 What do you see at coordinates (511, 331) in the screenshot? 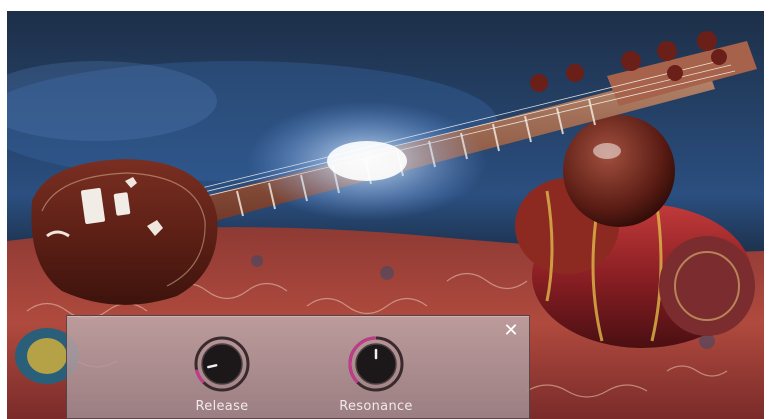
I see `close-icon: ✕` at bounding box center [511, 331].